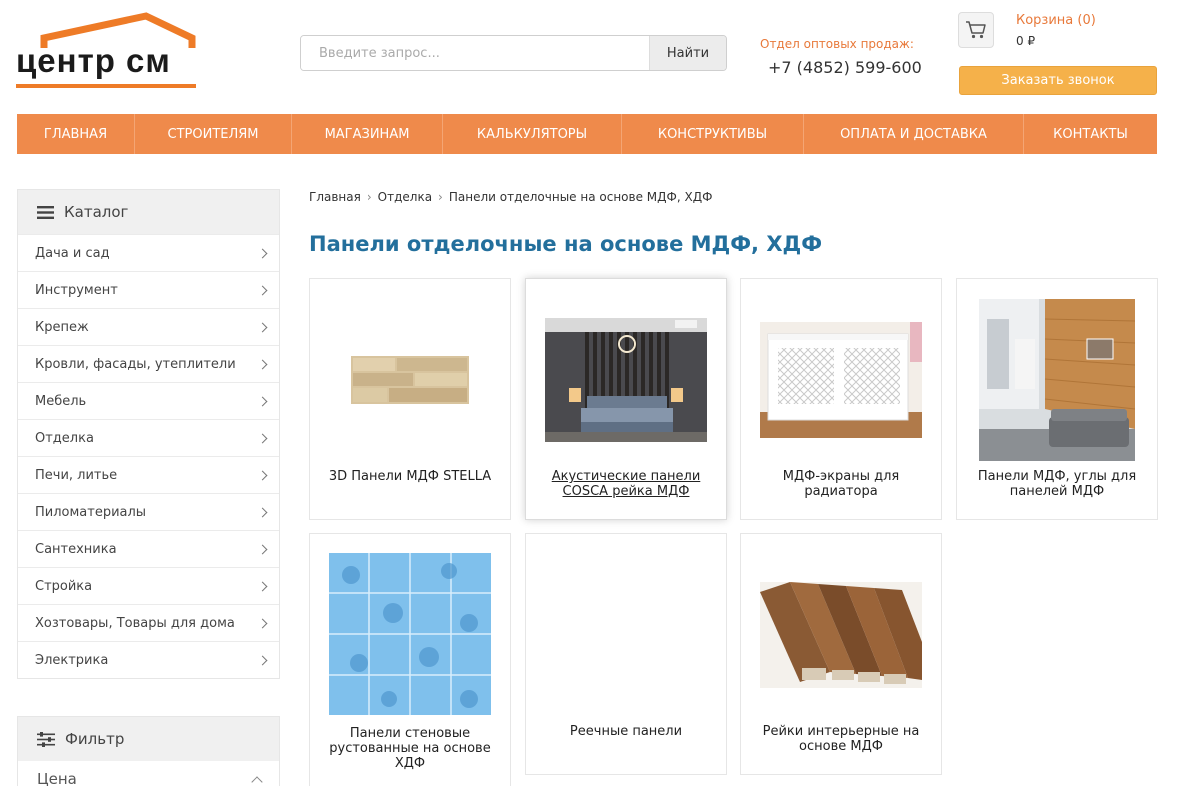  Describe the element at coordinates (148, 773) in the screenshot. I see `filter-price-toggle: Цена` at that location.